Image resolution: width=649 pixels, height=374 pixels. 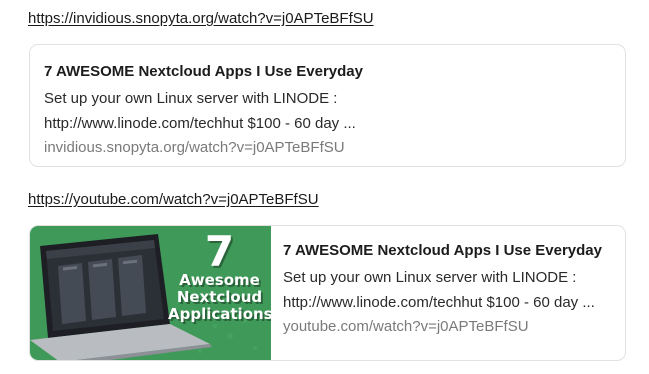 What do you see at coordinates (219, 297) in the screenshot?
I see `thumbnail-line-2: Nextcloud` at bounding box center [219, 297].